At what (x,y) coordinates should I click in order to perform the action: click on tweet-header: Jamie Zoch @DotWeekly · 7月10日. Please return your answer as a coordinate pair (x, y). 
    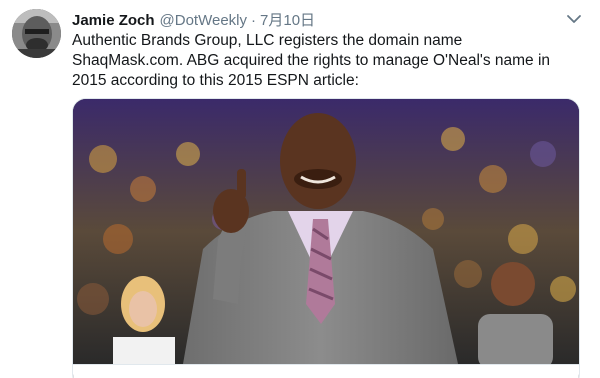
    Looking at the image, I should click on (193, 19).